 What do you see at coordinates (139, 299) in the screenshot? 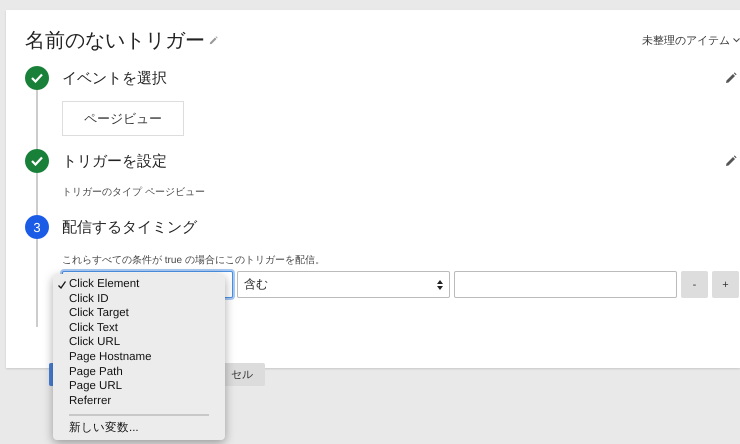
I see `menu-item: Click ID` at bounding box center [139, 299].